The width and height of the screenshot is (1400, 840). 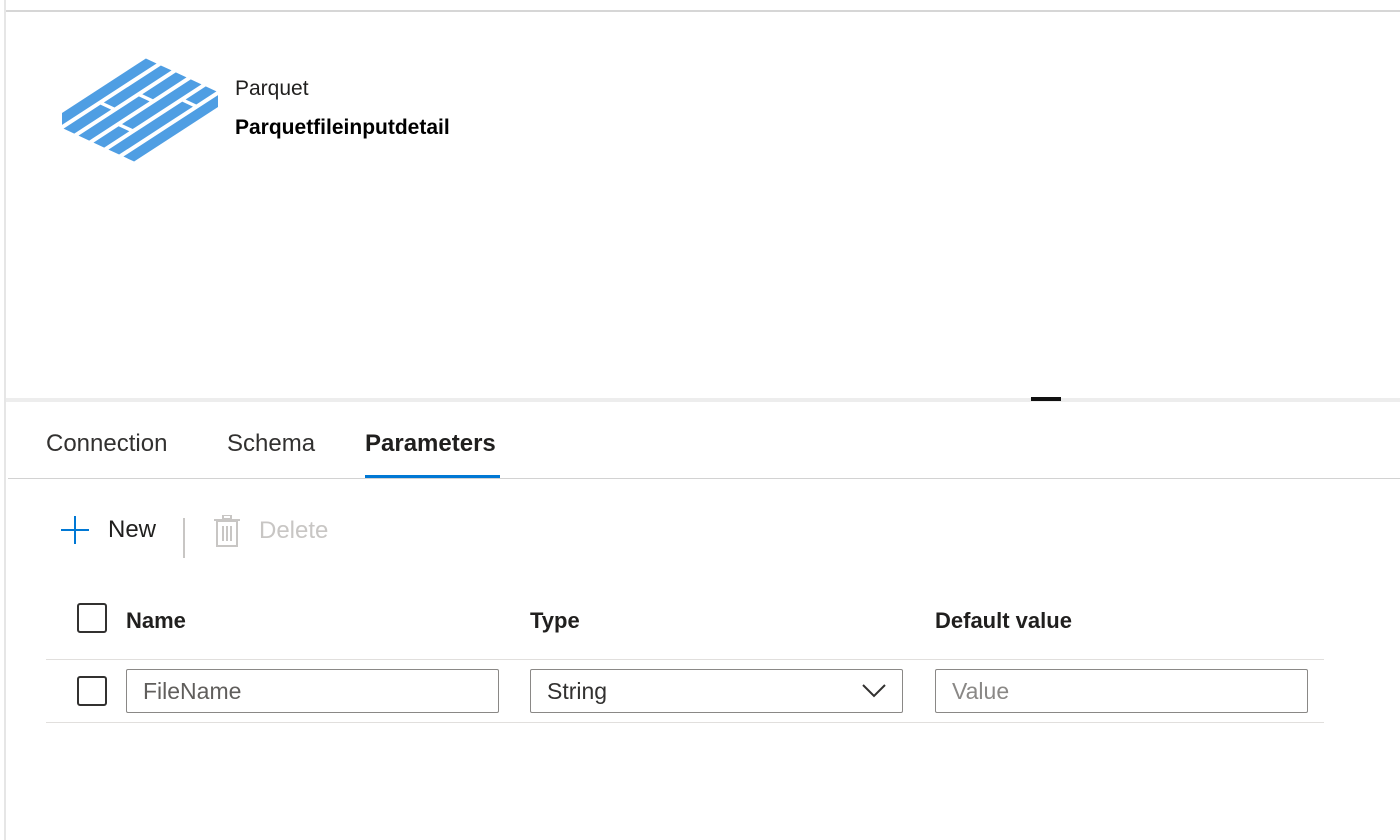 What do you see at coordinates (703, 400) in the screenshot?
I see `panel-splitter` at bounding box center [703, 400].